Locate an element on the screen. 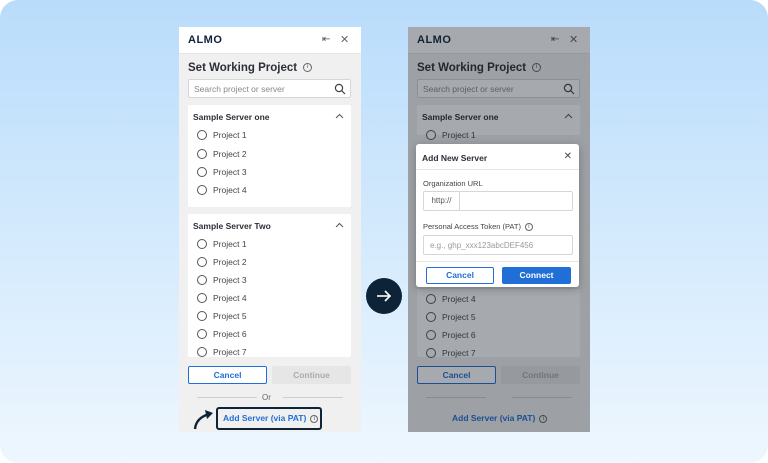 Image resolution: width=768 pixels, height=463 pixels. project-label: Project 6 is located at coordinates (230, 334).